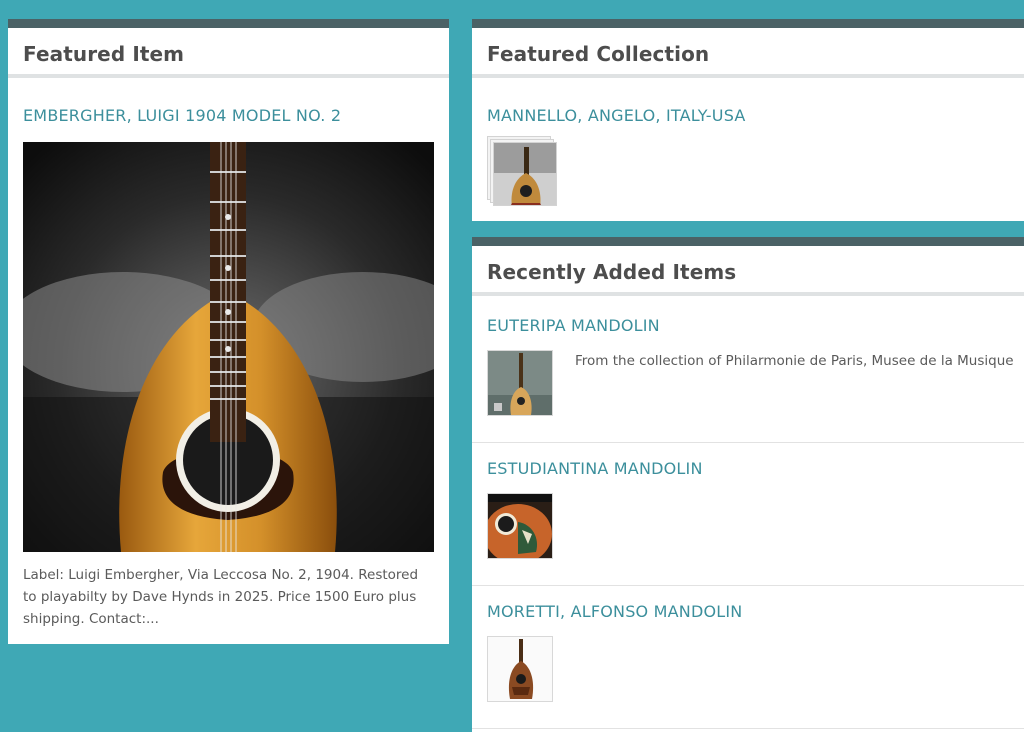 This screenshot has height=732, width=1024. Describe the element at coordinates (748, 53) in the screenshot. I see `featured-collection-header: Featured Collection` at that location.